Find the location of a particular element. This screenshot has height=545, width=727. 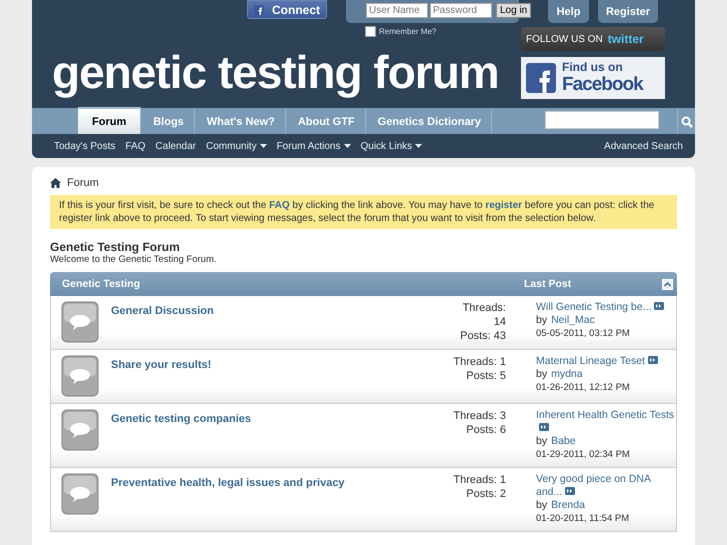

sub-nav-link: Calendar is located at coordinates (175, 146).